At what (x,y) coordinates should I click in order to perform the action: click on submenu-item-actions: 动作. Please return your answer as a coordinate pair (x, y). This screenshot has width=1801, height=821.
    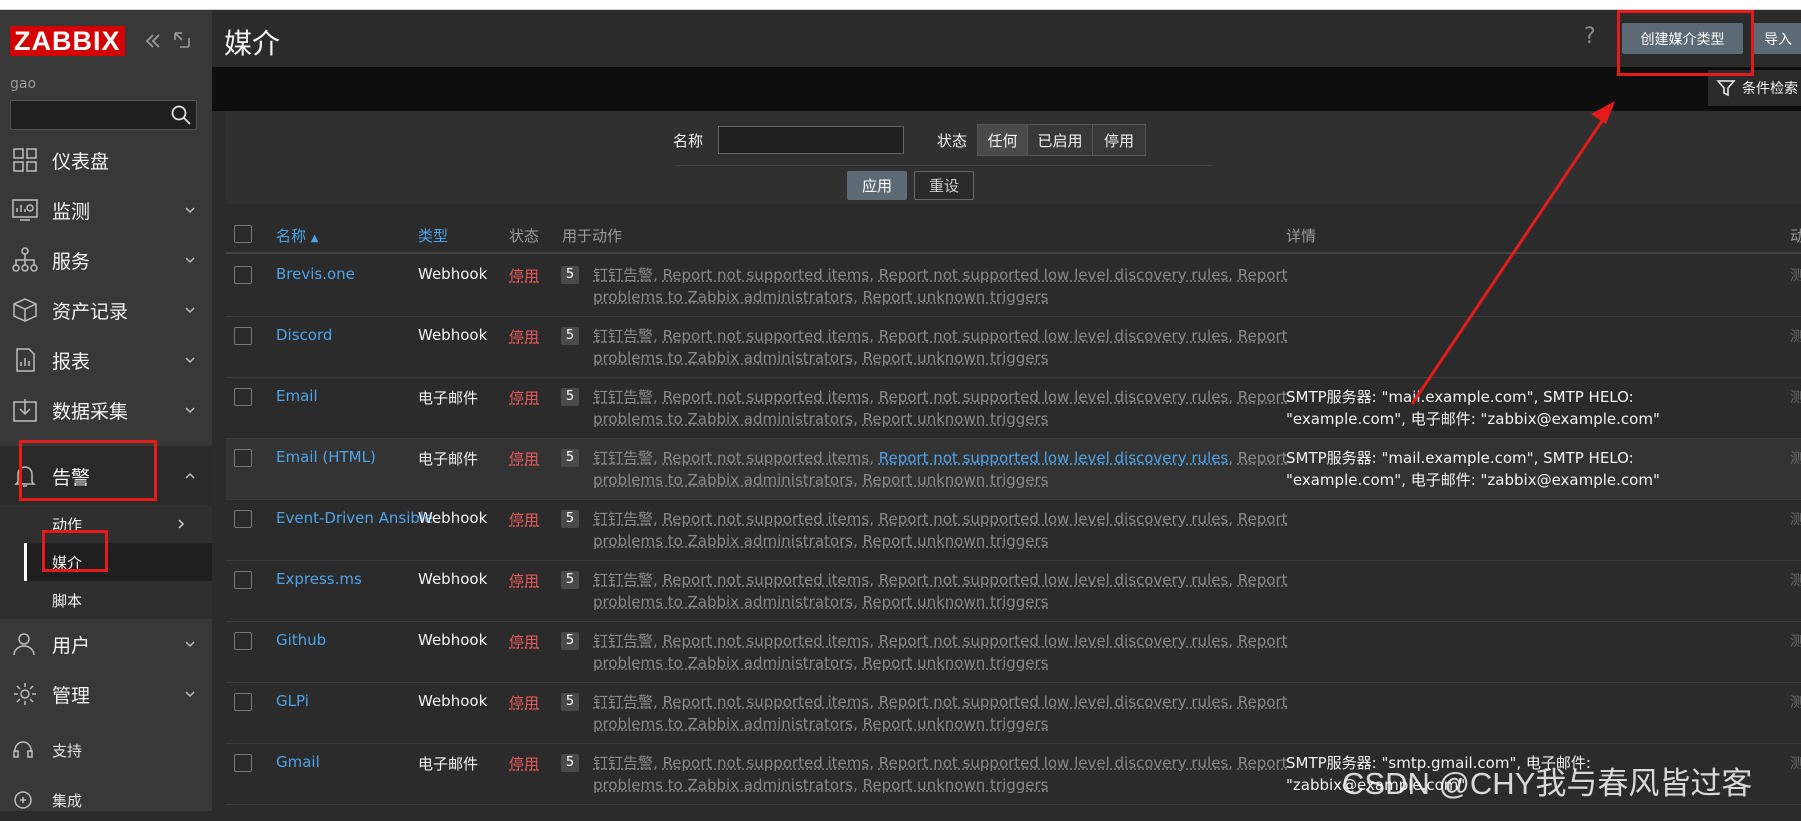
    Looking at the image, I should click on (118, 524).